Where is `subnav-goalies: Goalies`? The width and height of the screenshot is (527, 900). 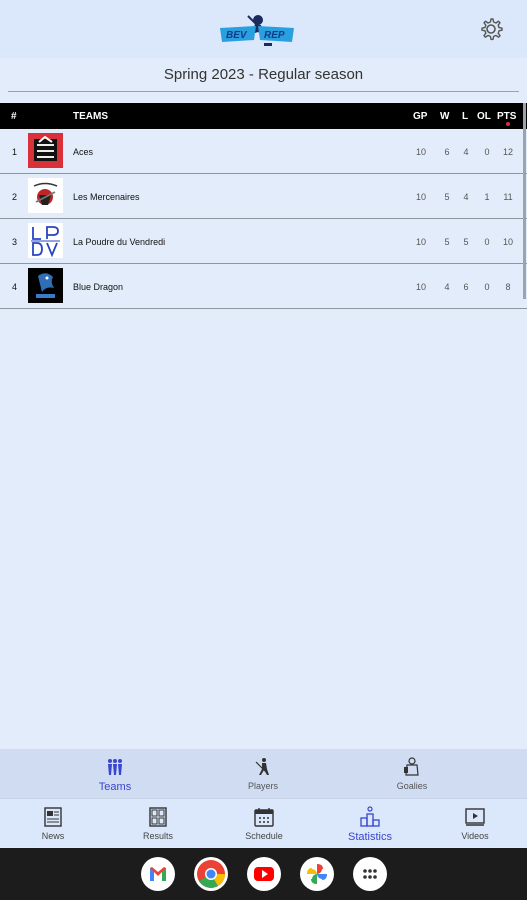
subnav-goalies: Goalies is located at coordinates (412, 773).